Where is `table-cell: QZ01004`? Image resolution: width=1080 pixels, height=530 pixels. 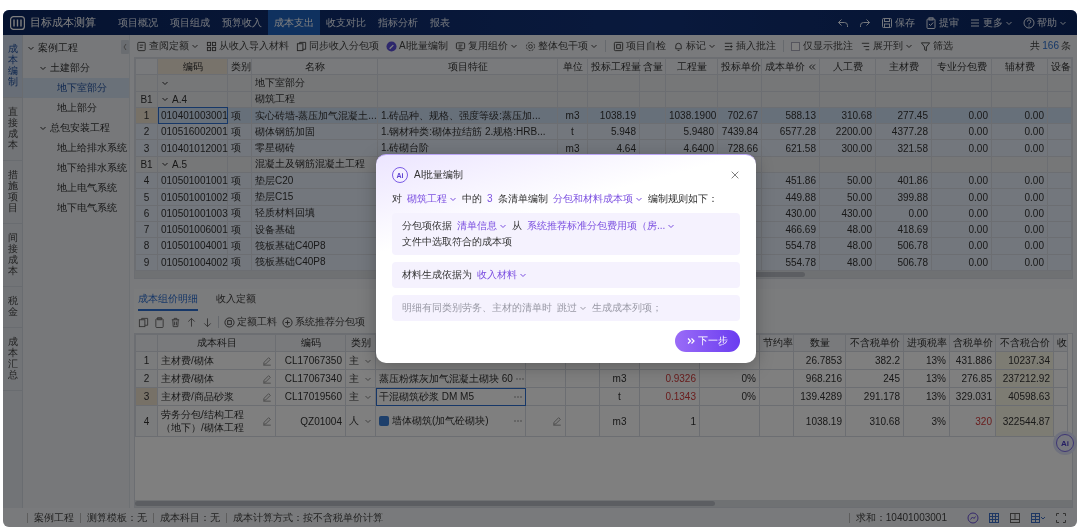 table-cell: QZ01004 is located at coordinates (310, 421).